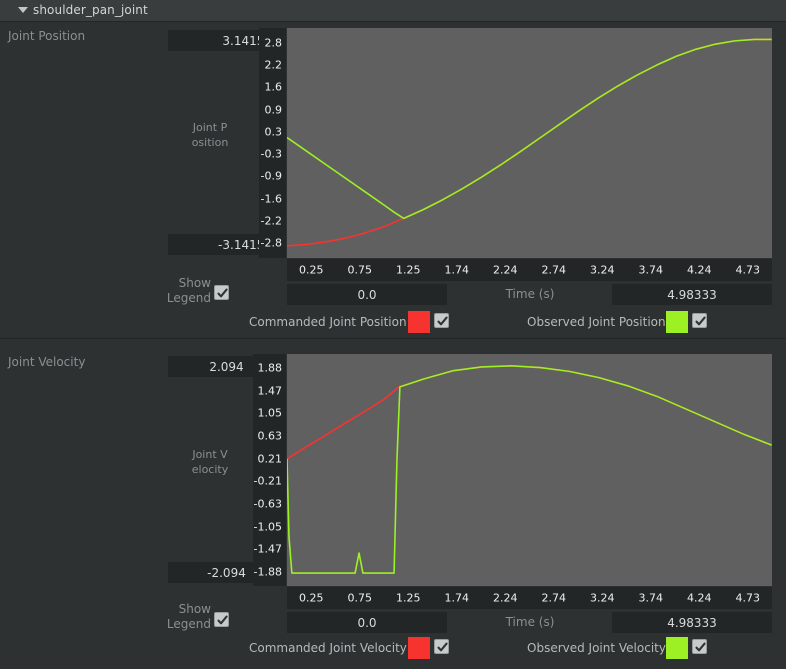  I want to click on y-tick-label: 0.63, so click(270, 436).